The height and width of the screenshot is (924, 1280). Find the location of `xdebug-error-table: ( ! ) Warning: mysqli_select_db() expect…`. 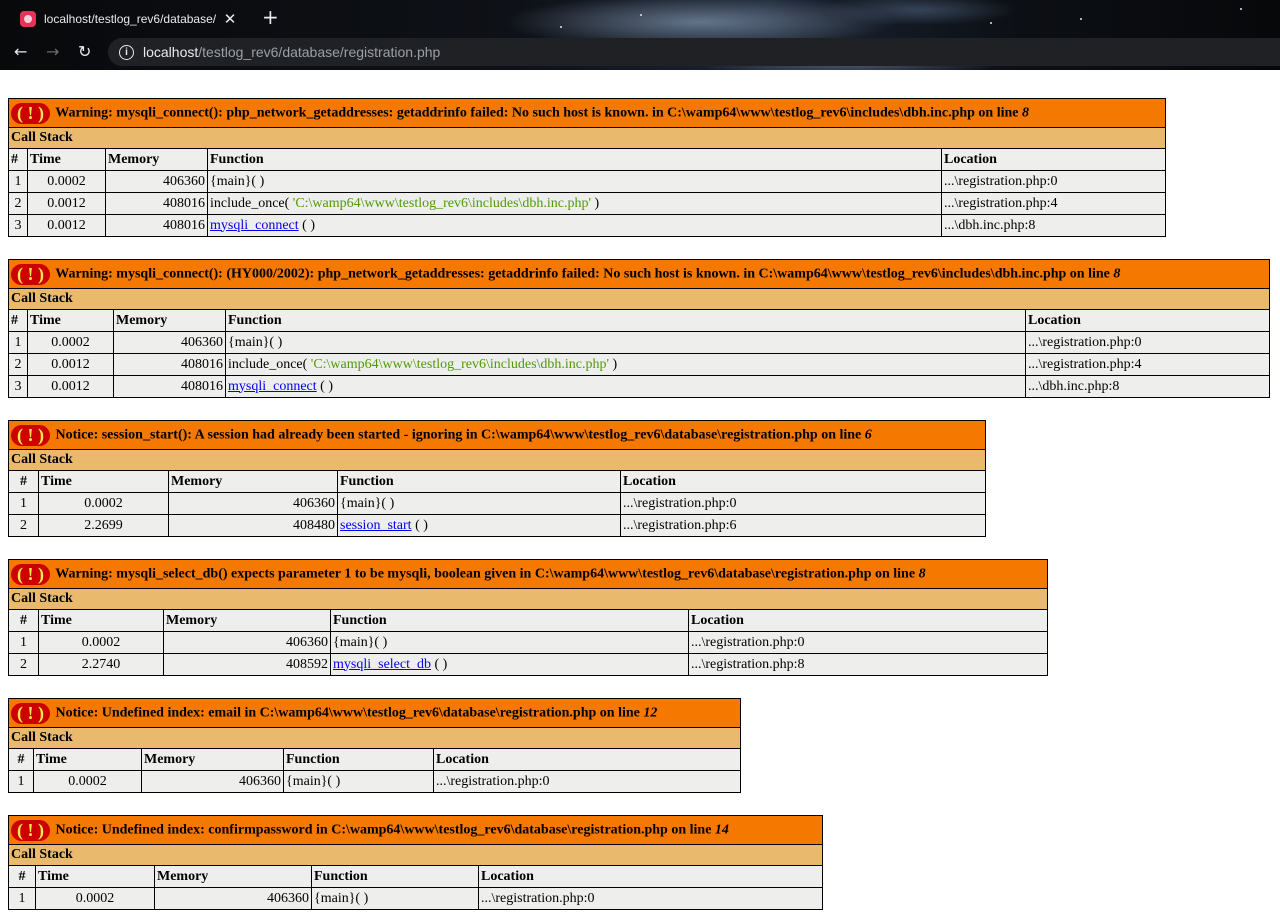

xdebug-error-table: ( ! ) Warning: mysqli_select_db() expect… is located at coordinates (528, 617).